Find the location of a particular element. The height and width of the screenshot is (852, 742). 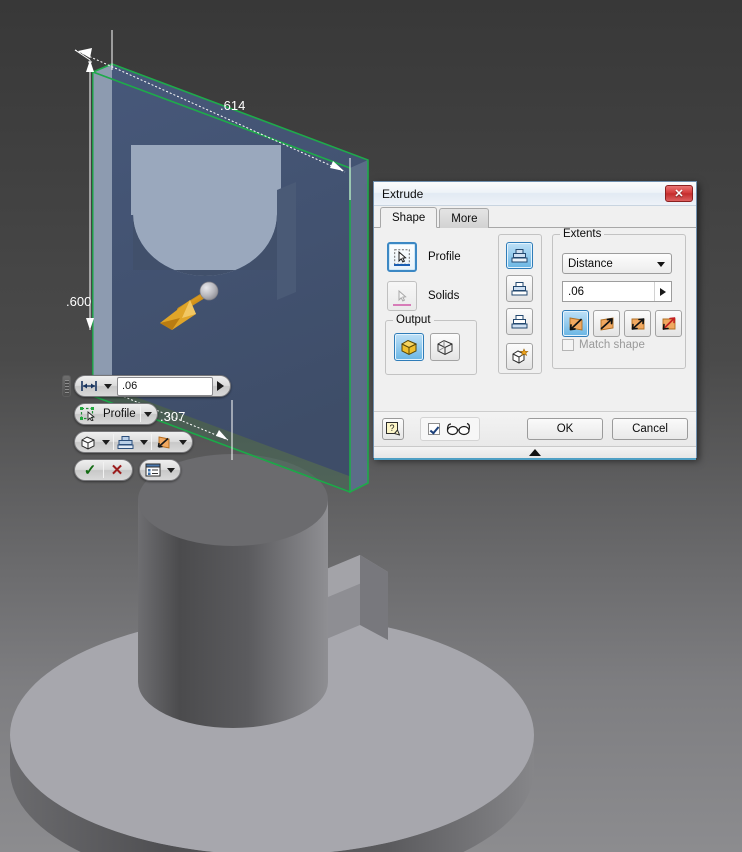

direction-symmetric-button is located at coordinates (637, 323).